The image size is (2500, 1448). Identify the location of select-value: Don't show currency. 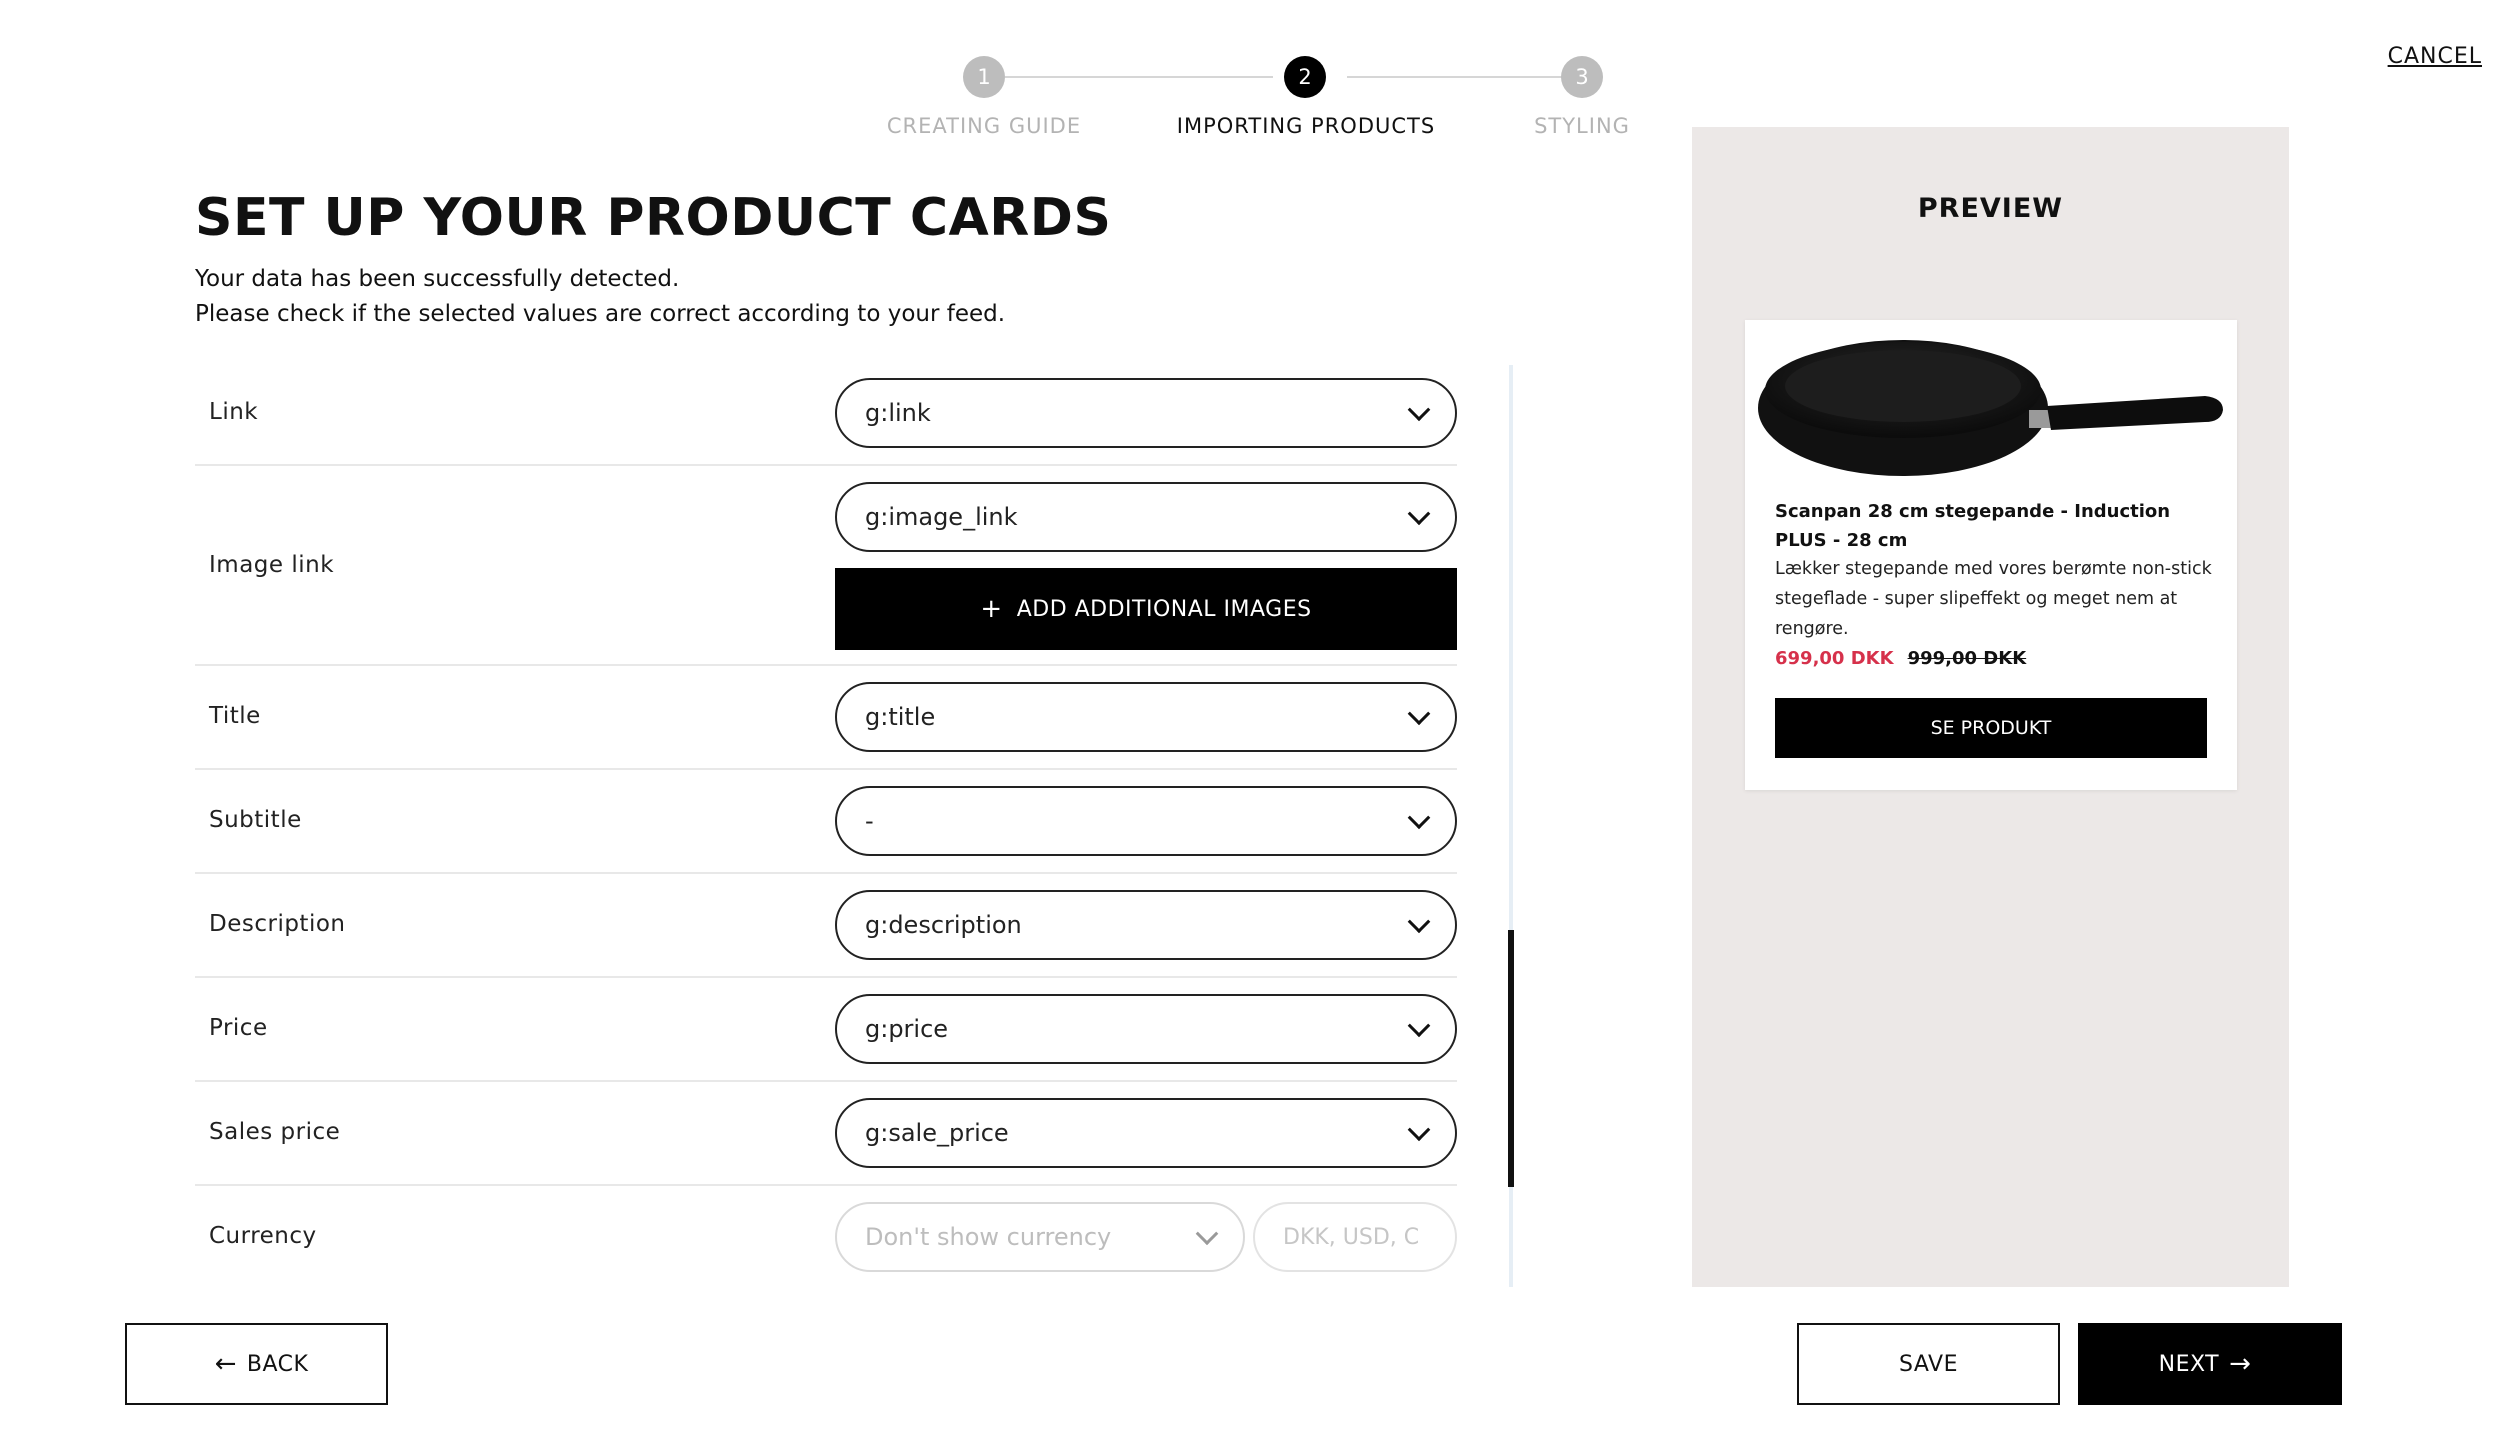
(988, 1237).